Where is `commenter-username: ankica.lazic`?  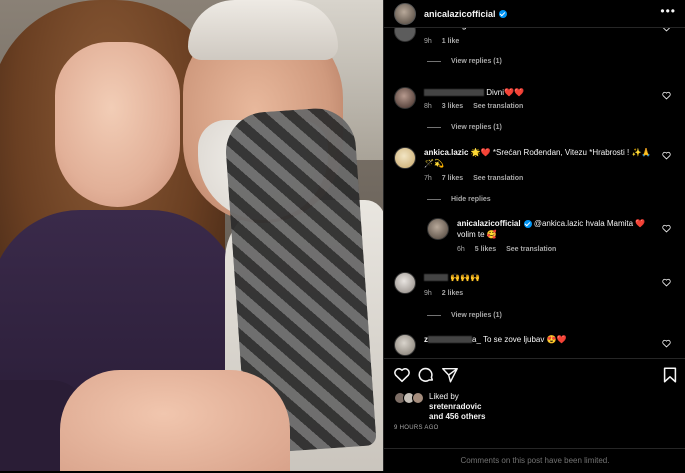
commenter-username: ankica.lazic is located at coordinates (446, 152).